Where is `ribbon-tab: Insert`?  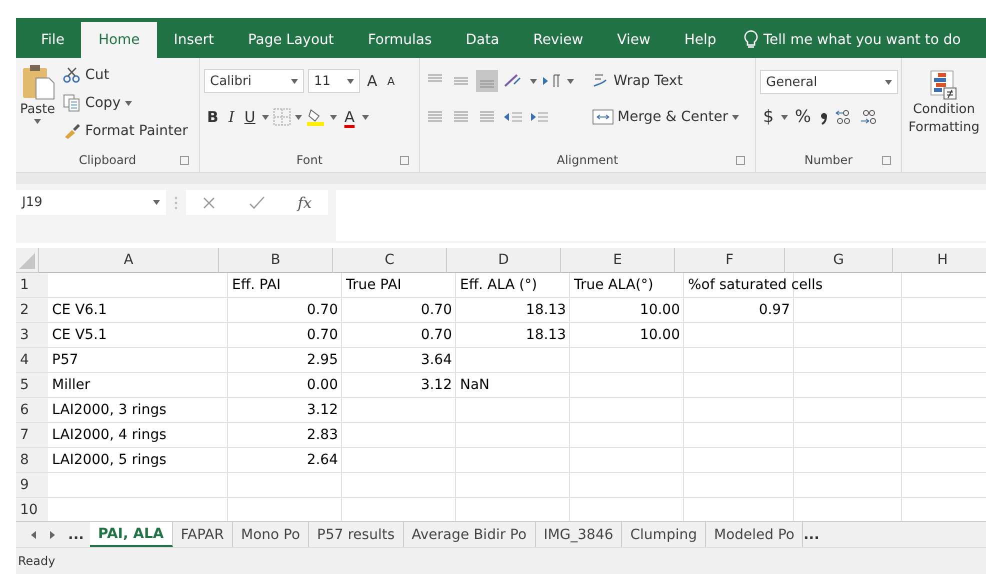
ribbon-tab: Insert is located at coordinates (193, 40).